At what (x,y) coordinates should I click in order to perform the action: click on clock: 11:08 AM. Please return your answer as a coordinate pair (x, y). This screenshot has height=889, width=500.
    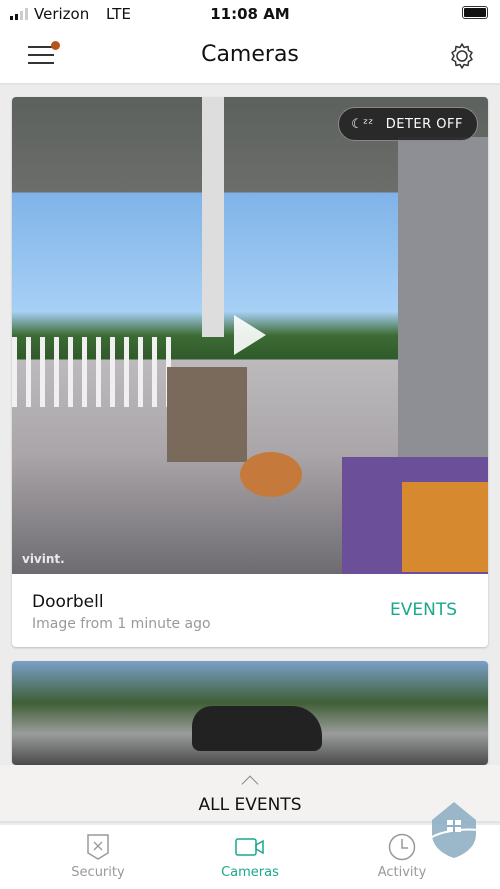
    Looking at the image, I should click on (250, 14).